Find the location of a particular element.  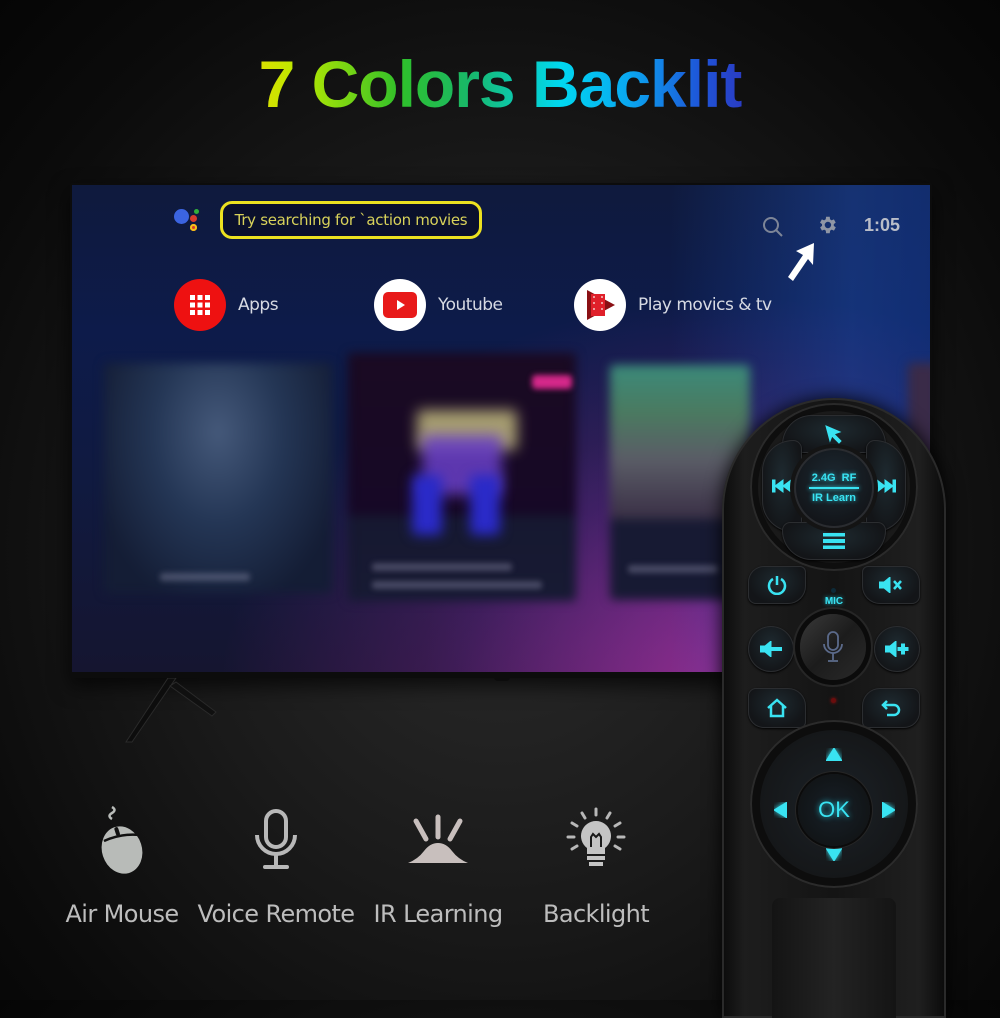

gear-icon is located at coordinates (827, 225).